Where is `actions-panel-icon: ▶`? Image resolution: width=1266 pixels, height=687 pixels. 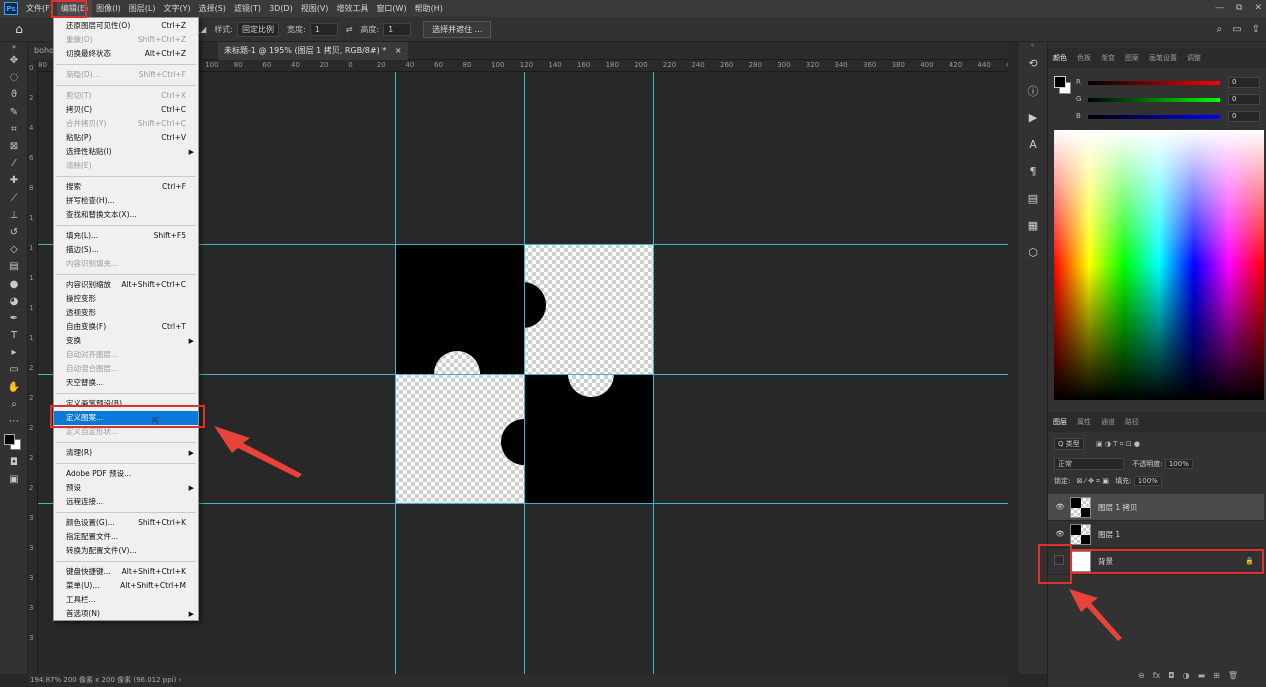
actions-panel-icon: ▶ is located at coordinates (1033, 117).